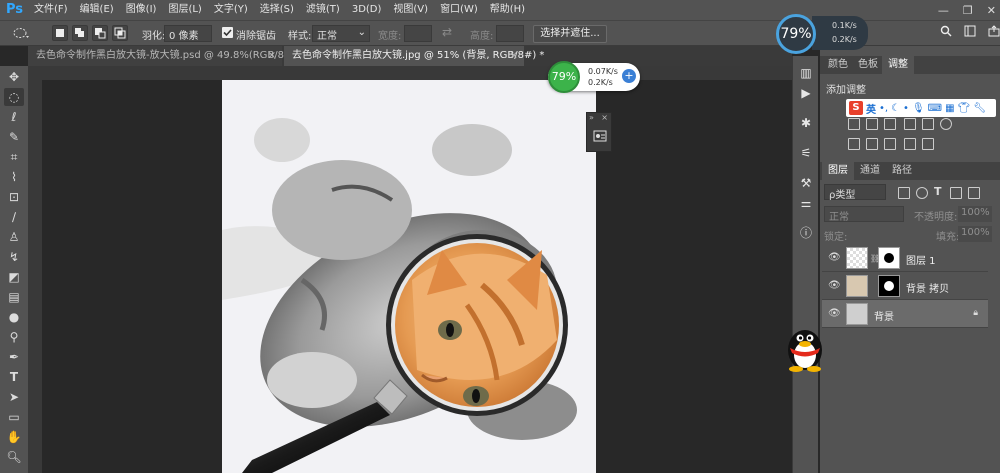  I want to click on selective-color-adjust-icon, so click(910, 144).